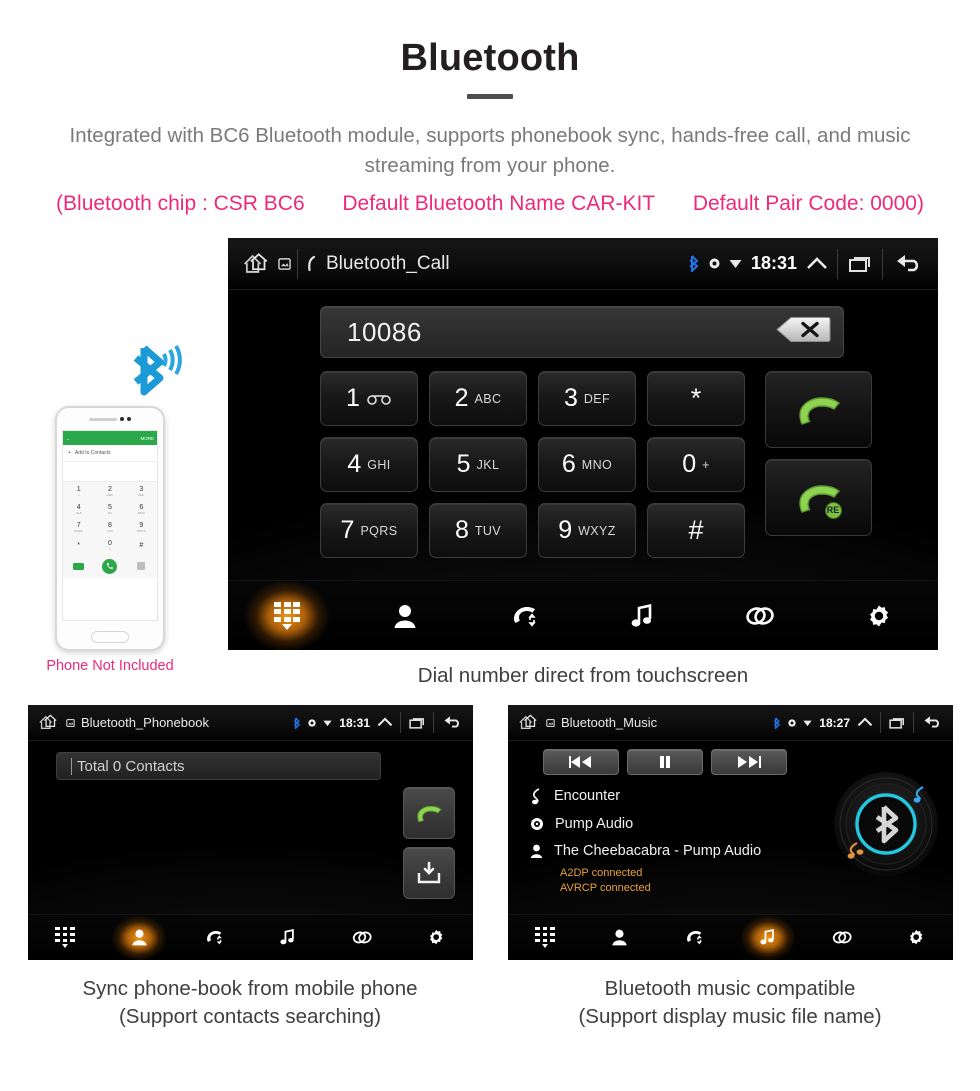  What do you see at coordinates (818, 453) in the screenshot?
I see `call-actions: RE` at bounding box center [818, 453].